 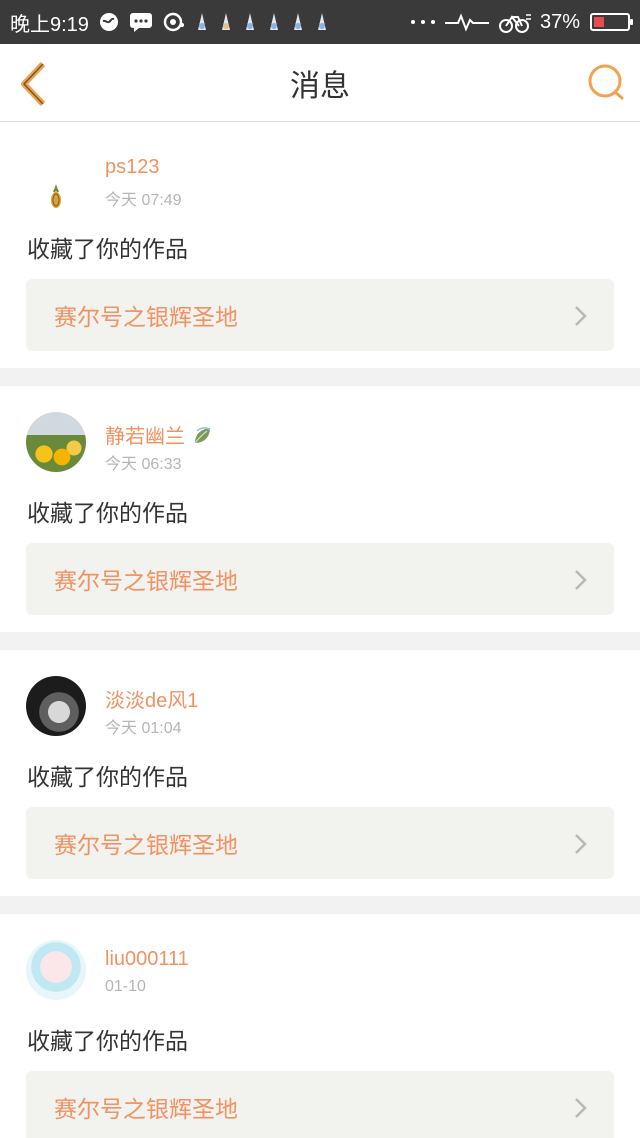 What do you see at coordinates (423, 22) in the screenshot?
I see `more-icon` at bounding box center [423, 22].